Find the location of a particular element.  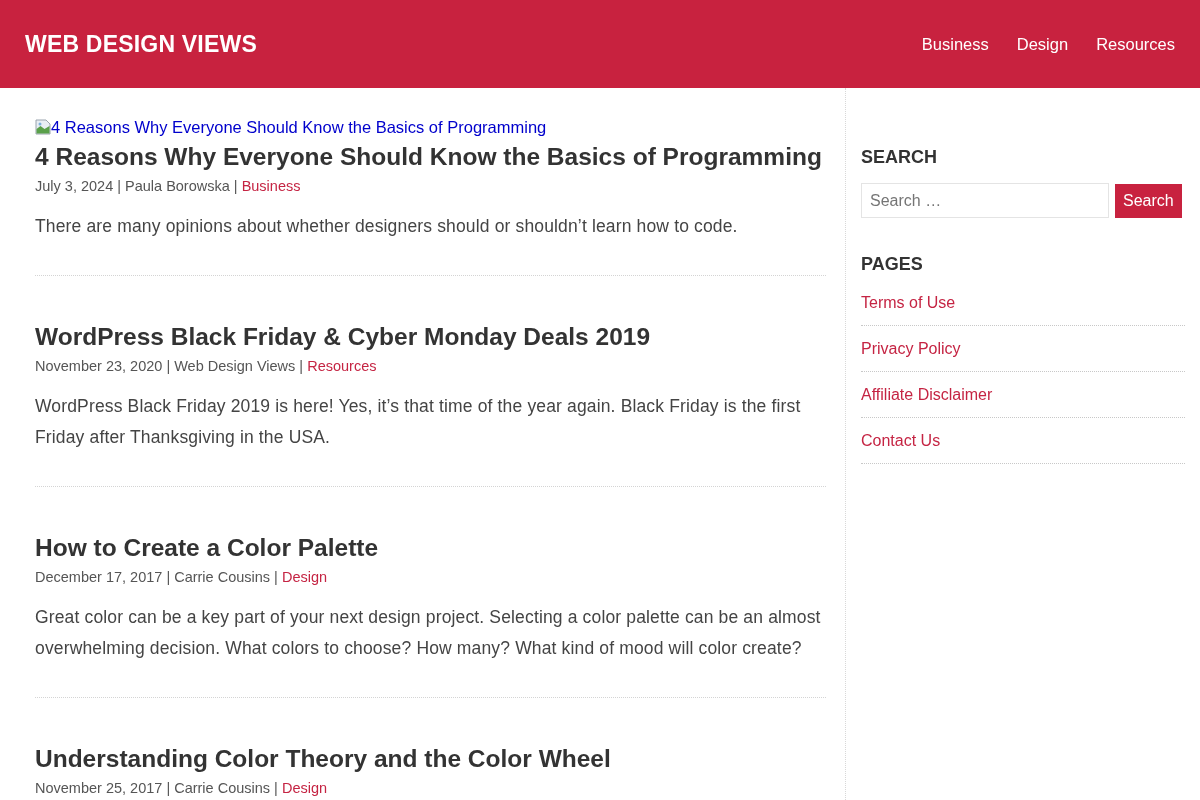

page-link: Affiliate Disclaimer is located at coordinates (927, 394).